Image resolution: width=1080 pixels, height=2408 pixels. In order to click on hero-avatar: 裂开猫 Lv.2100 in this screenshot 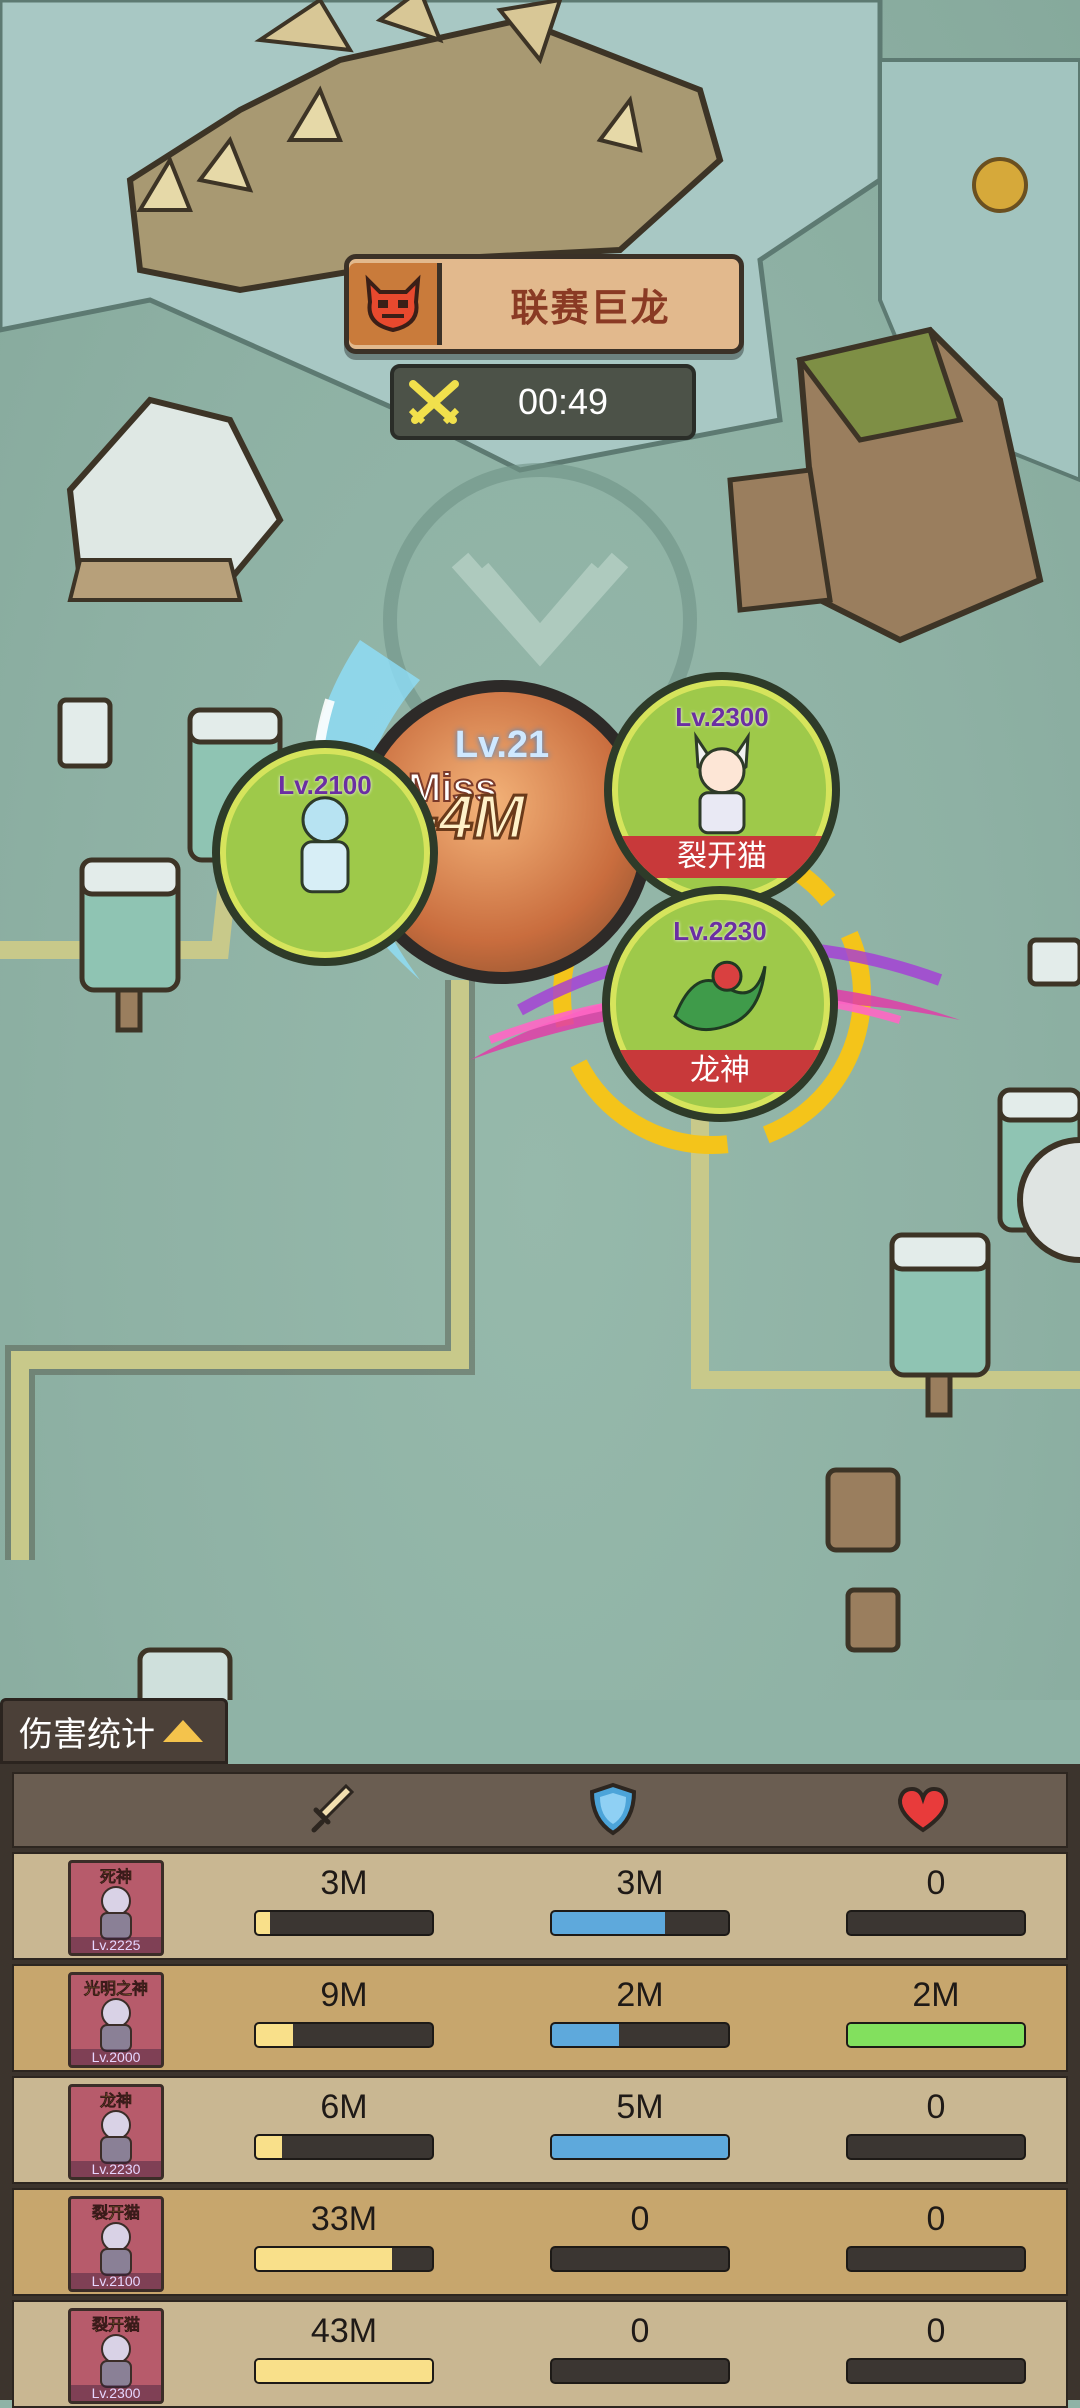, I will do `click(116, 2244)`.